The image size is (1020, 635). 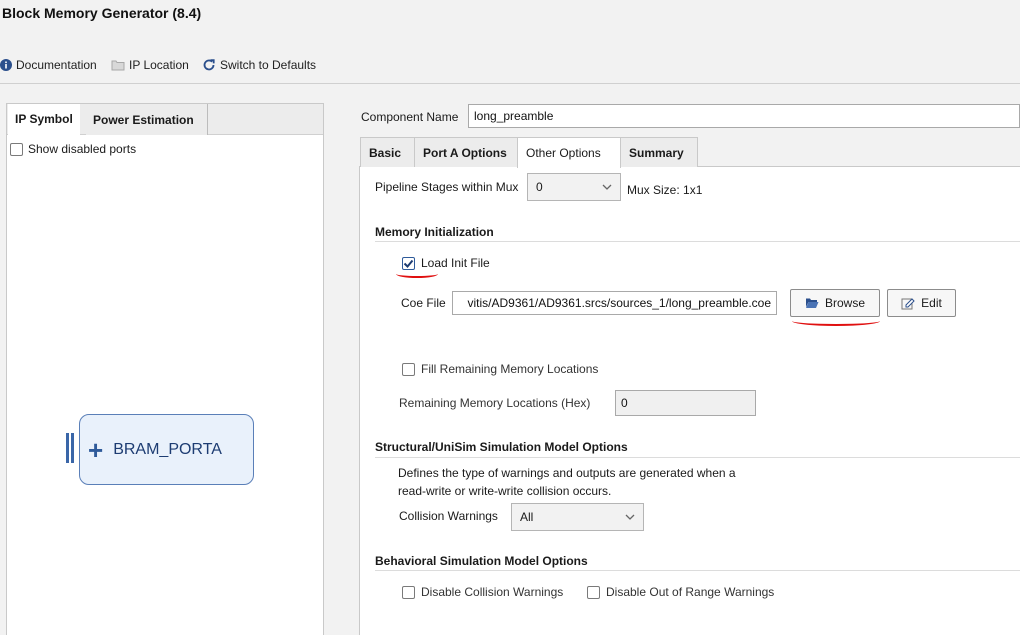 I want to click on tab-power-estimation: Power Estimation, so click(x=147, y=119).